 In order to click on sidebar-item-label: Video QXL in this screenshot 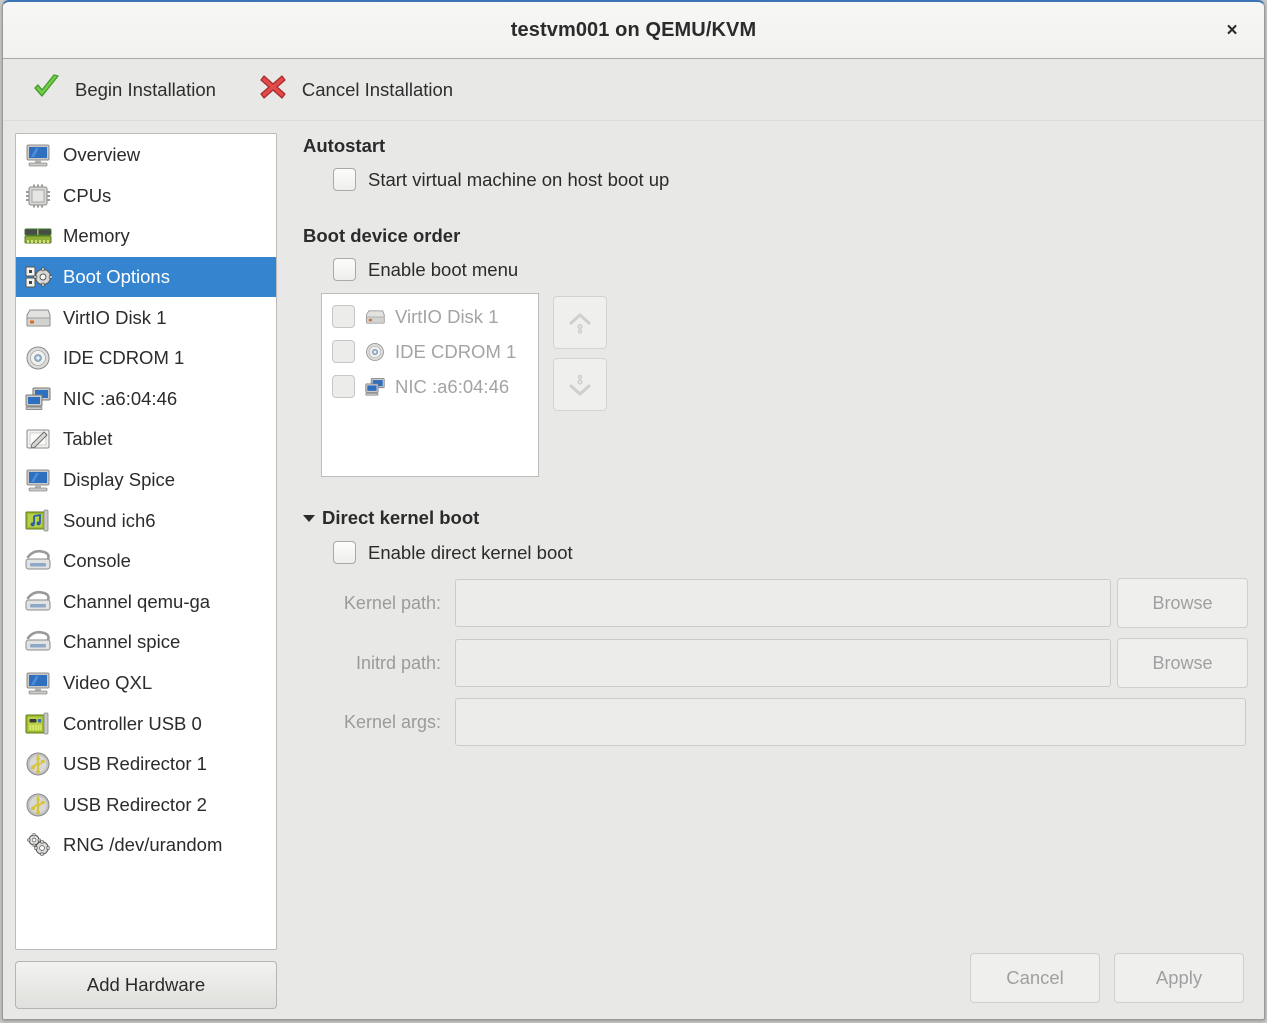, I will do `click(108, 683)`.